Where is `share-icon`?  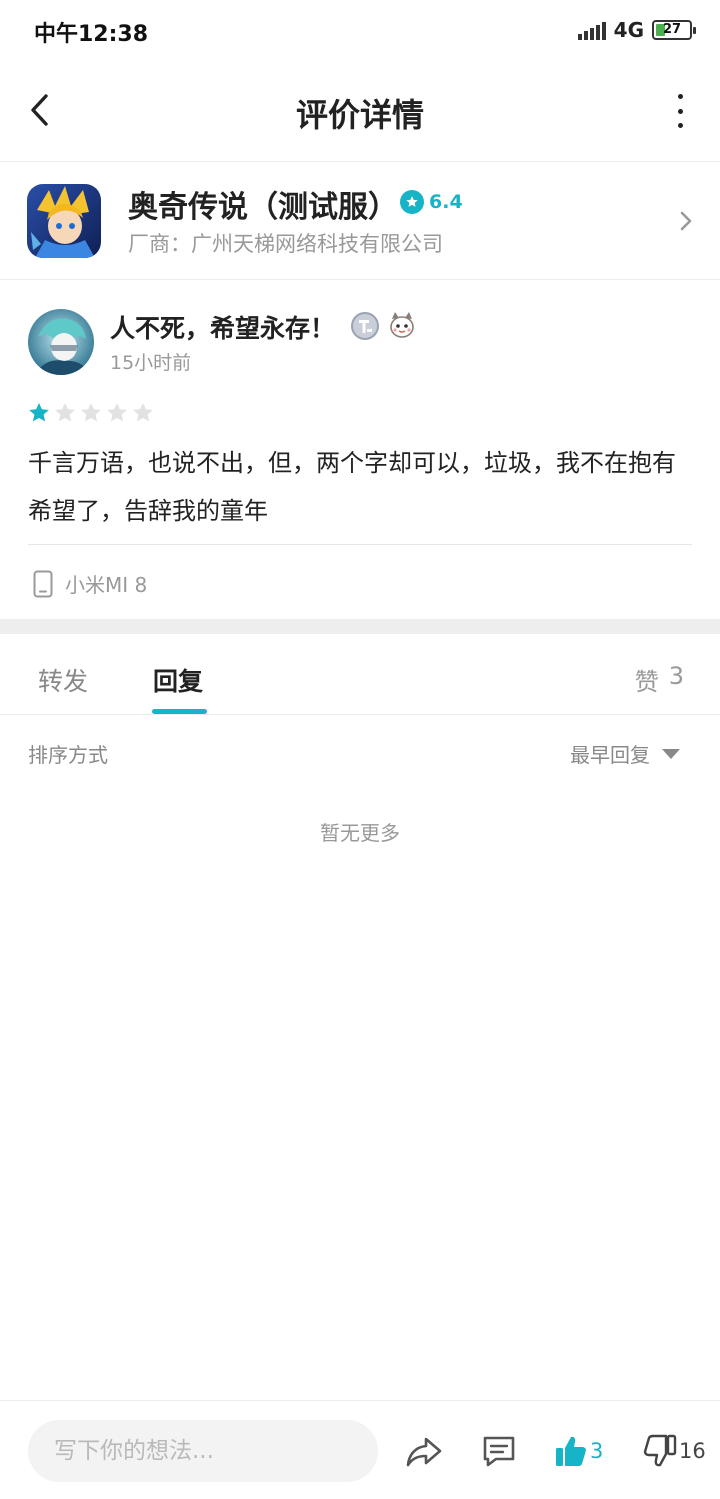 share-icon is located at coordinates (424, 1452).